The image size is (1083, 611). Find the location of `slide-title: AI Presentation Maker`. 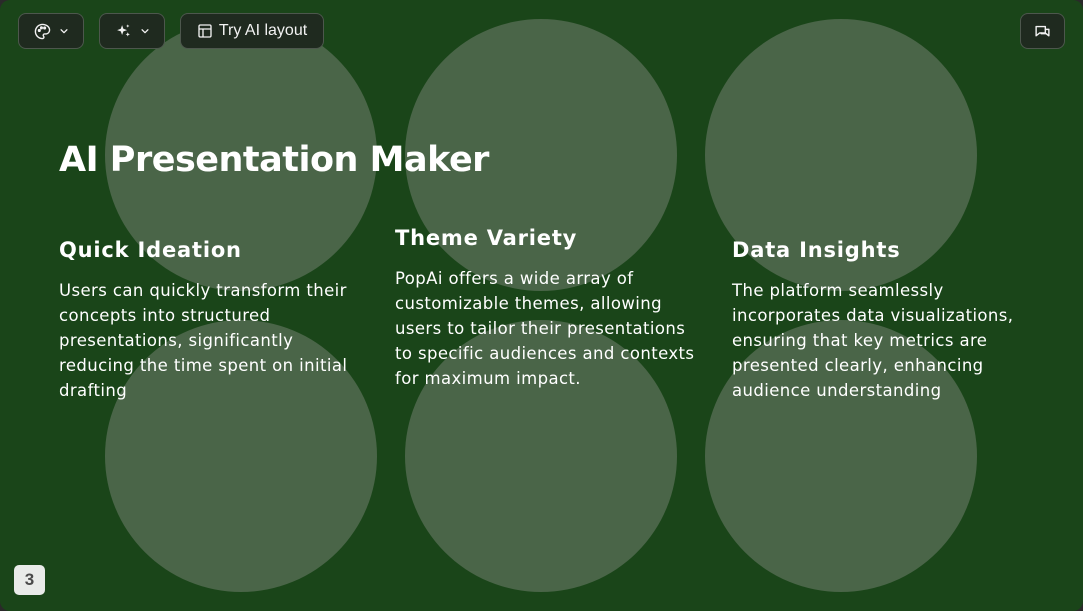

slide-title: AI Presentation Maker is located at coordinates (274, 160).